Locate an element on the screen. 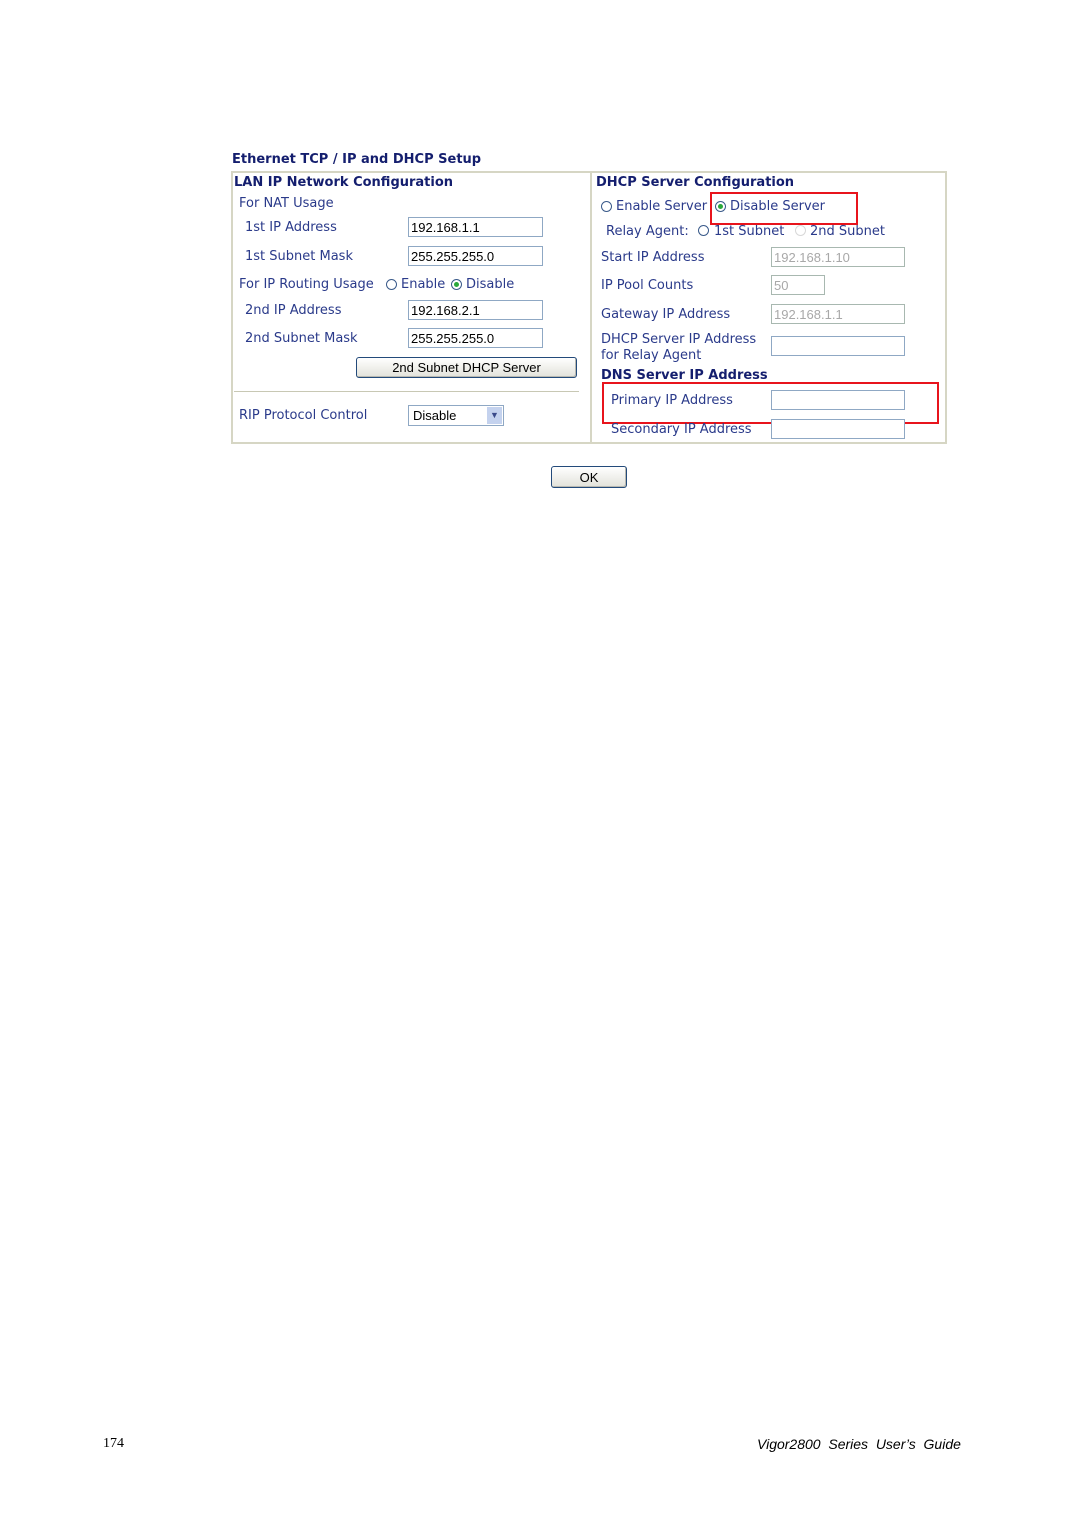 The height and width of the screenshot is (1528, 1080). panel-divider is located at coordinates (591, 307).